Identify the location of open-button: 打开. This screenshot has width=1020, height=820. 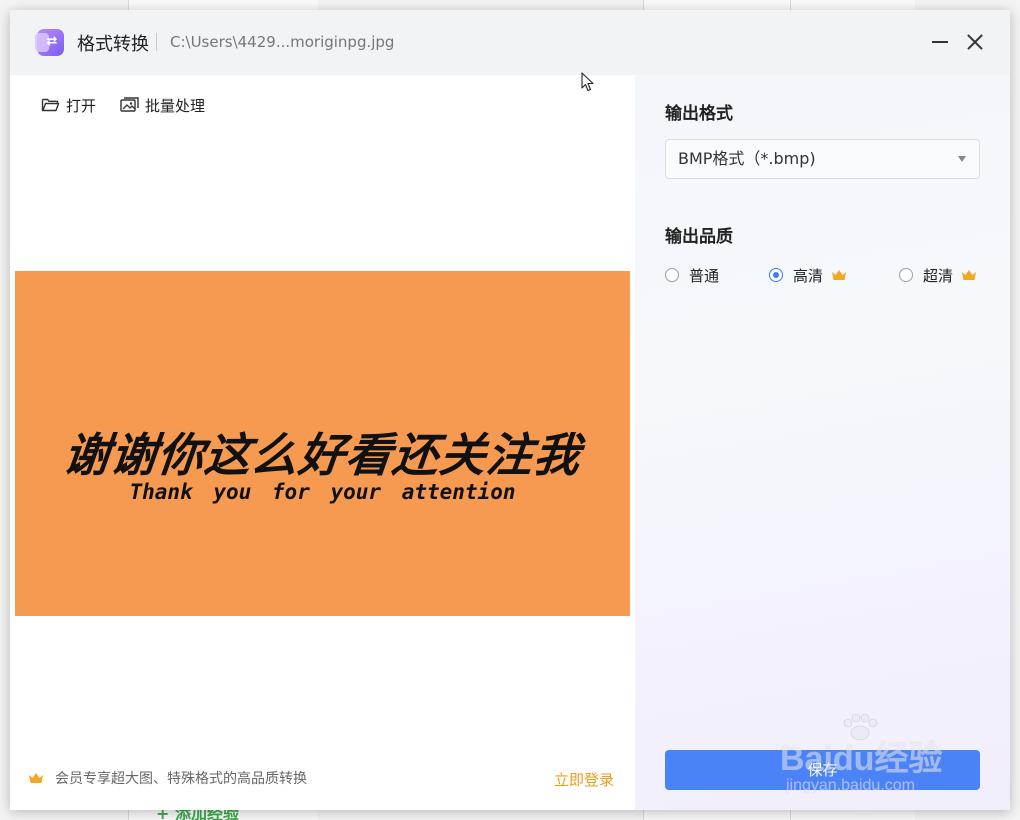
(68, 105).